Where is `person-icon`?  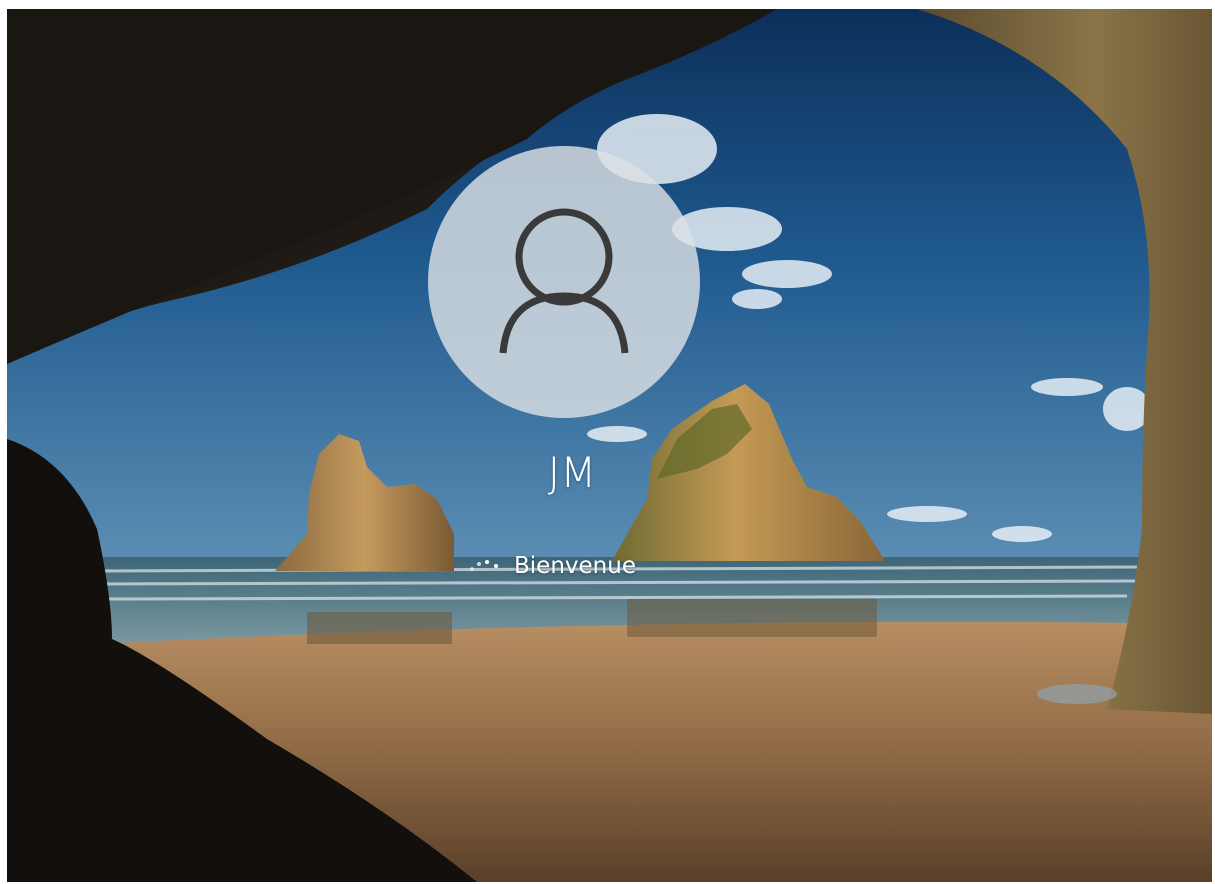
person-icon is located at coordinates (564, 281).